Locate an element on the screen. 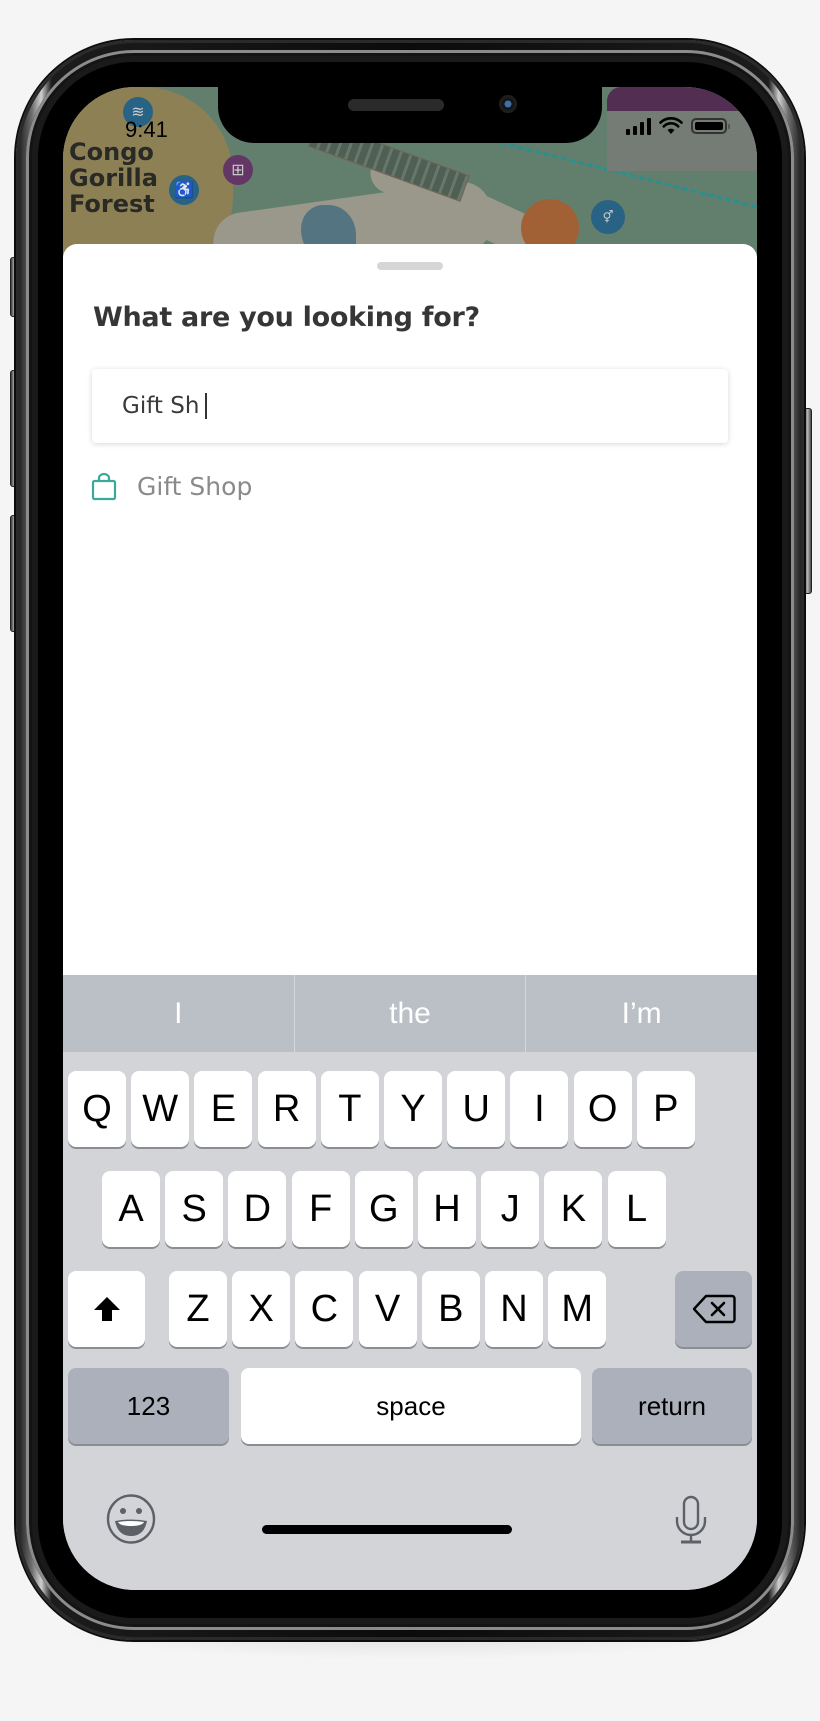  emoji-icon is located at coordinates (131, 1519).